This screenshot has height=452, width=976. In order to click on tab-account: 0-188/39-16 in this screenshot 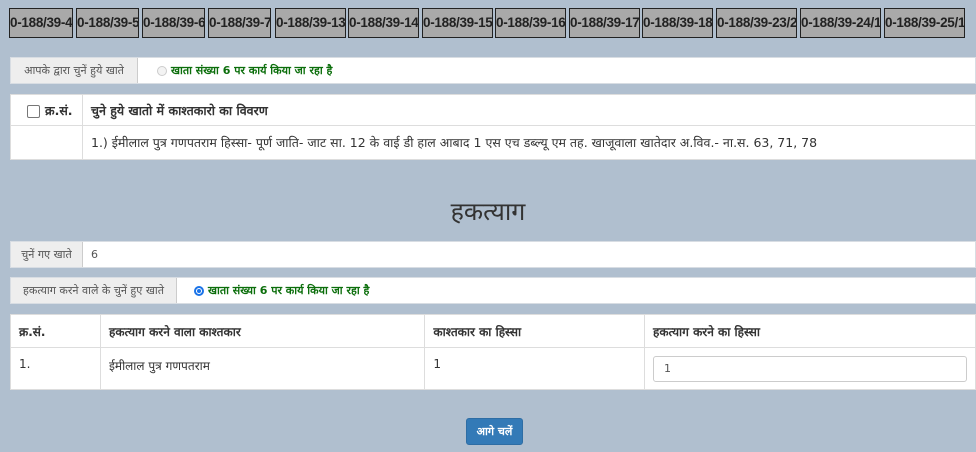, I will do `click(530, 23)`.